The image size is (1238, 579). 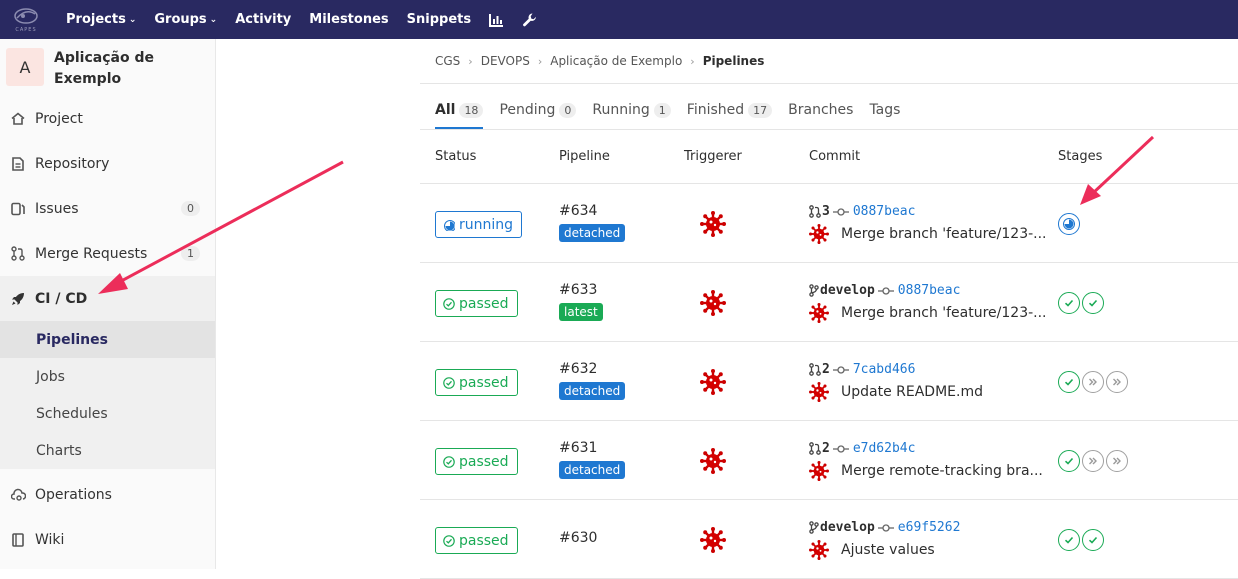 I want to click on logo: CAPES, so click(x=26, y=19).